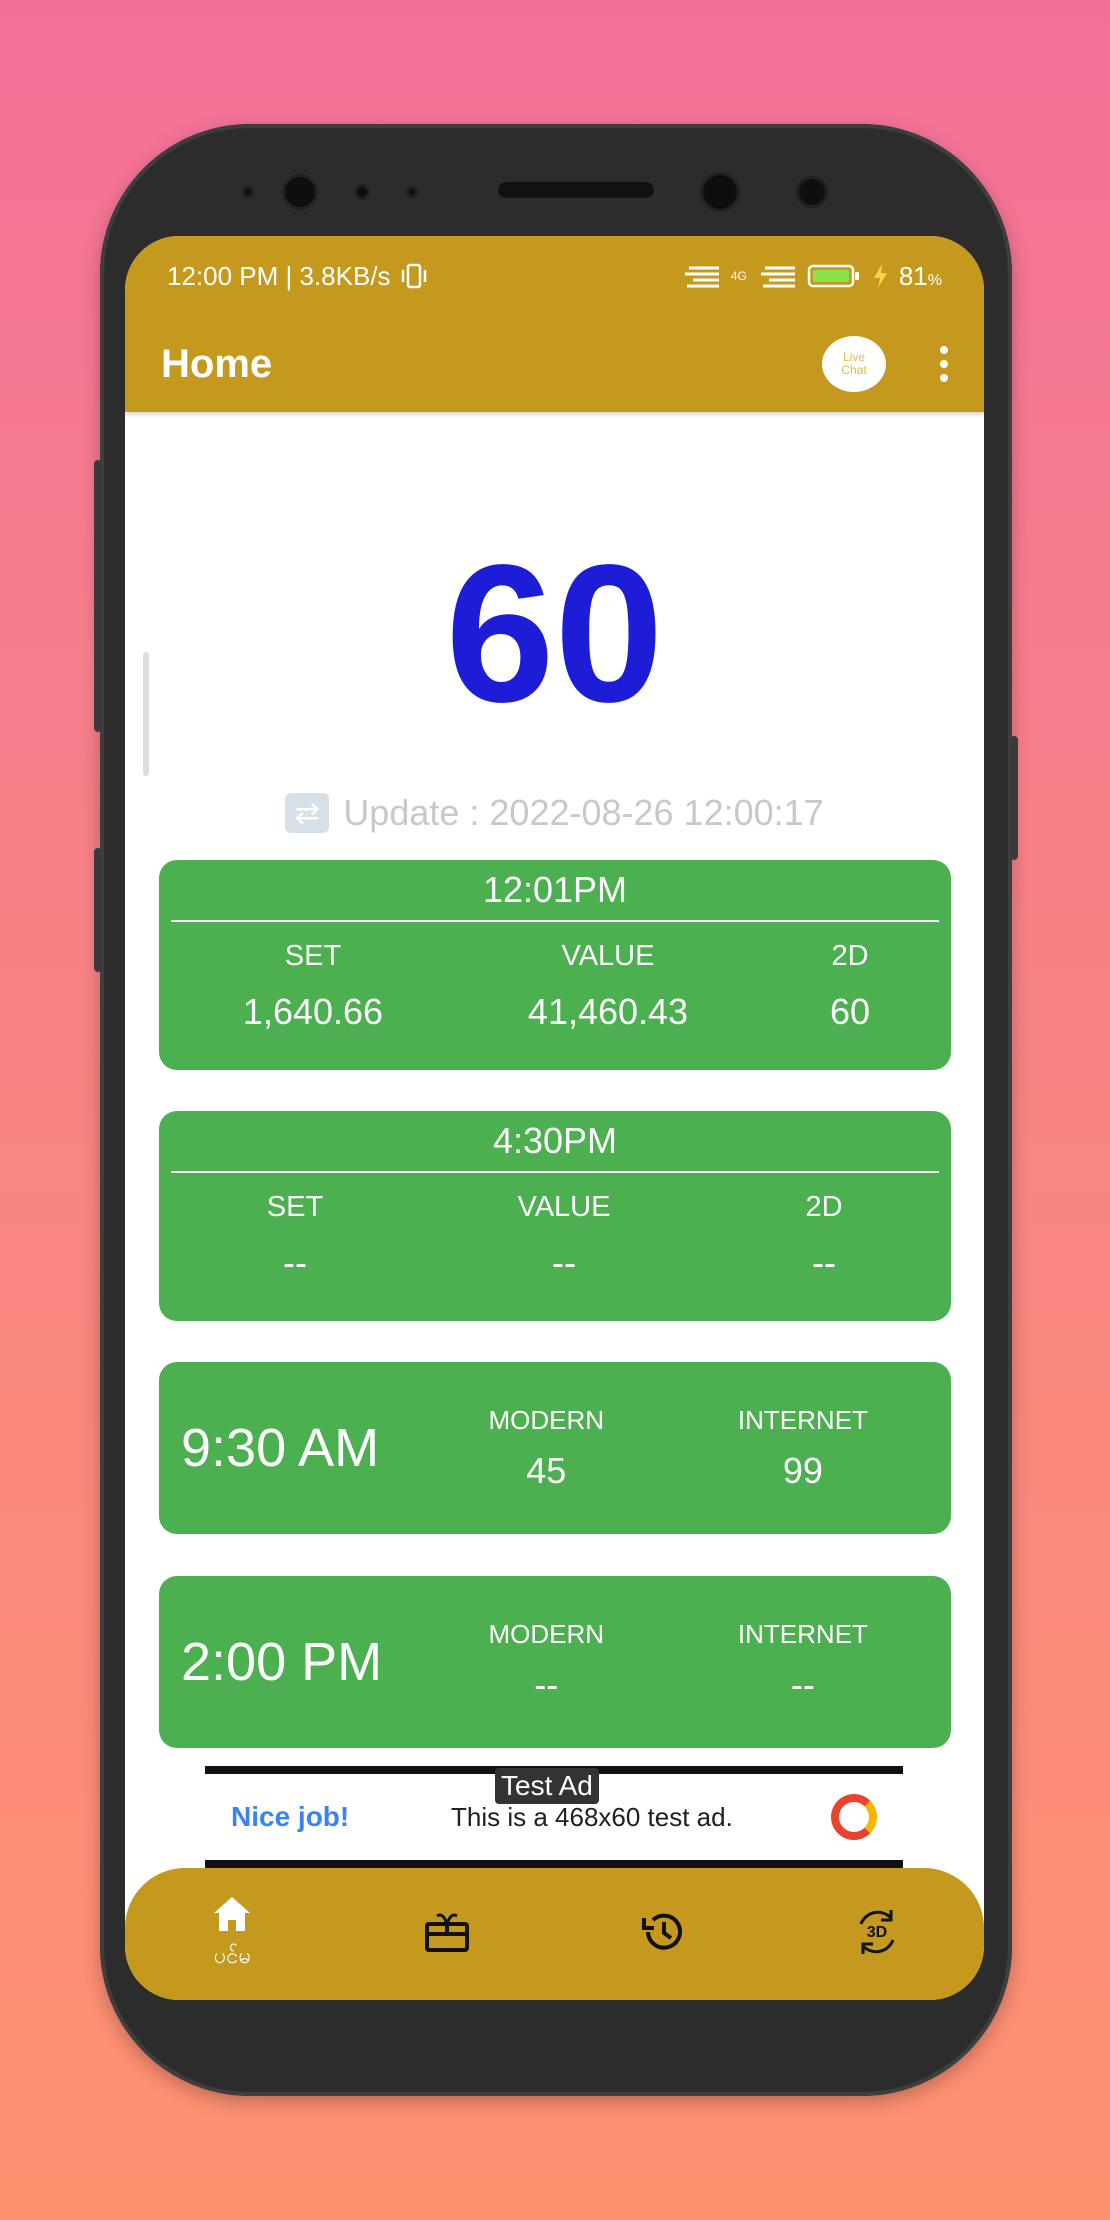  I want to click on ad-text: This is a 468x60 test ad., so click(592, 1816).